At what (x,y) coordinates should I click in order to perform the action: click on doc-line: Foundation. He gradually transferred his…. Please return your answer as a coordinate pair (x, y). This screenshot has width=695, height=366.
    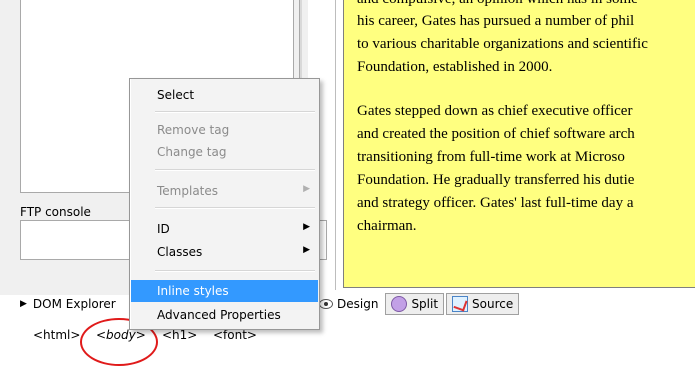
    Looking at the image, I should click on (496, 180).